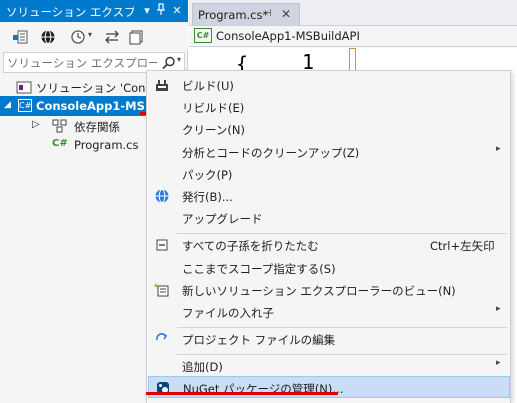 Image resolution: width=517 pixels, height=403 pixels. I want to click on search-options-dropdown-icon: ▾, so click(179, 59).